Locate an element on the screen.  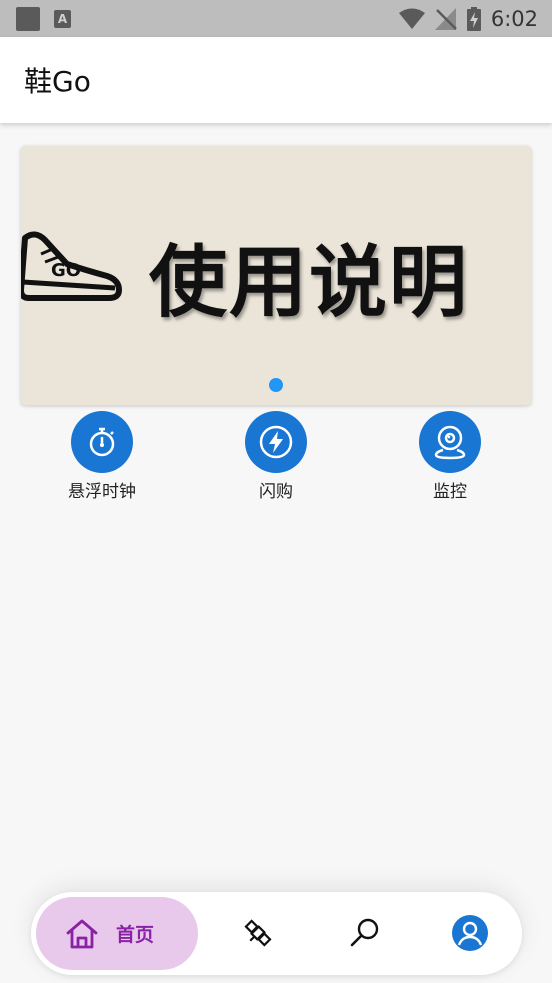
action-floating-clock: 悬浮时钟 is located at coordinates (102, 456).